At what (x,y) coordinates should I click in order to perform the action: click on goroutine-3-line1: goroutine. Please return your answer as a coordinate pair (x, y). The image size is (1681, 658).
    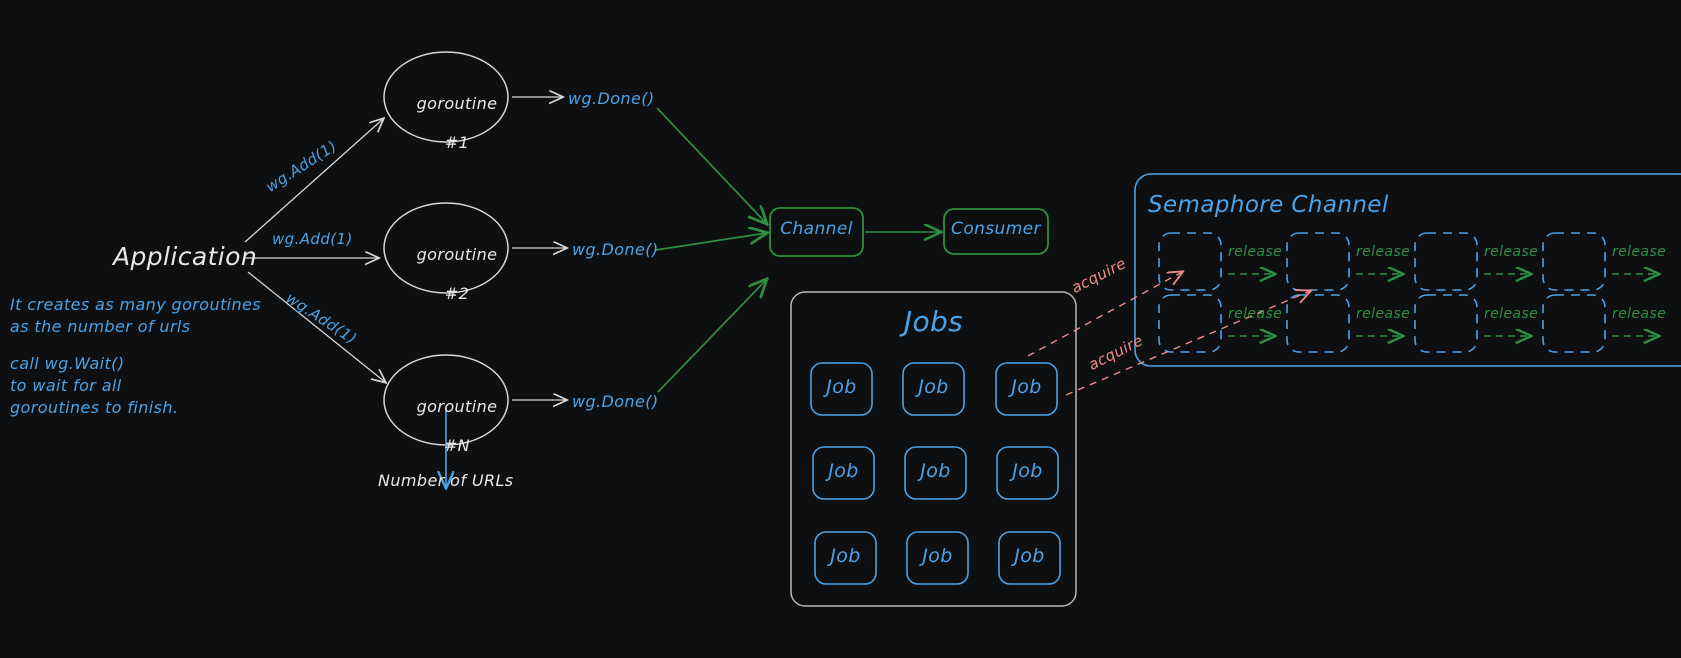
    Looking at the image, I should click on (457, 406).